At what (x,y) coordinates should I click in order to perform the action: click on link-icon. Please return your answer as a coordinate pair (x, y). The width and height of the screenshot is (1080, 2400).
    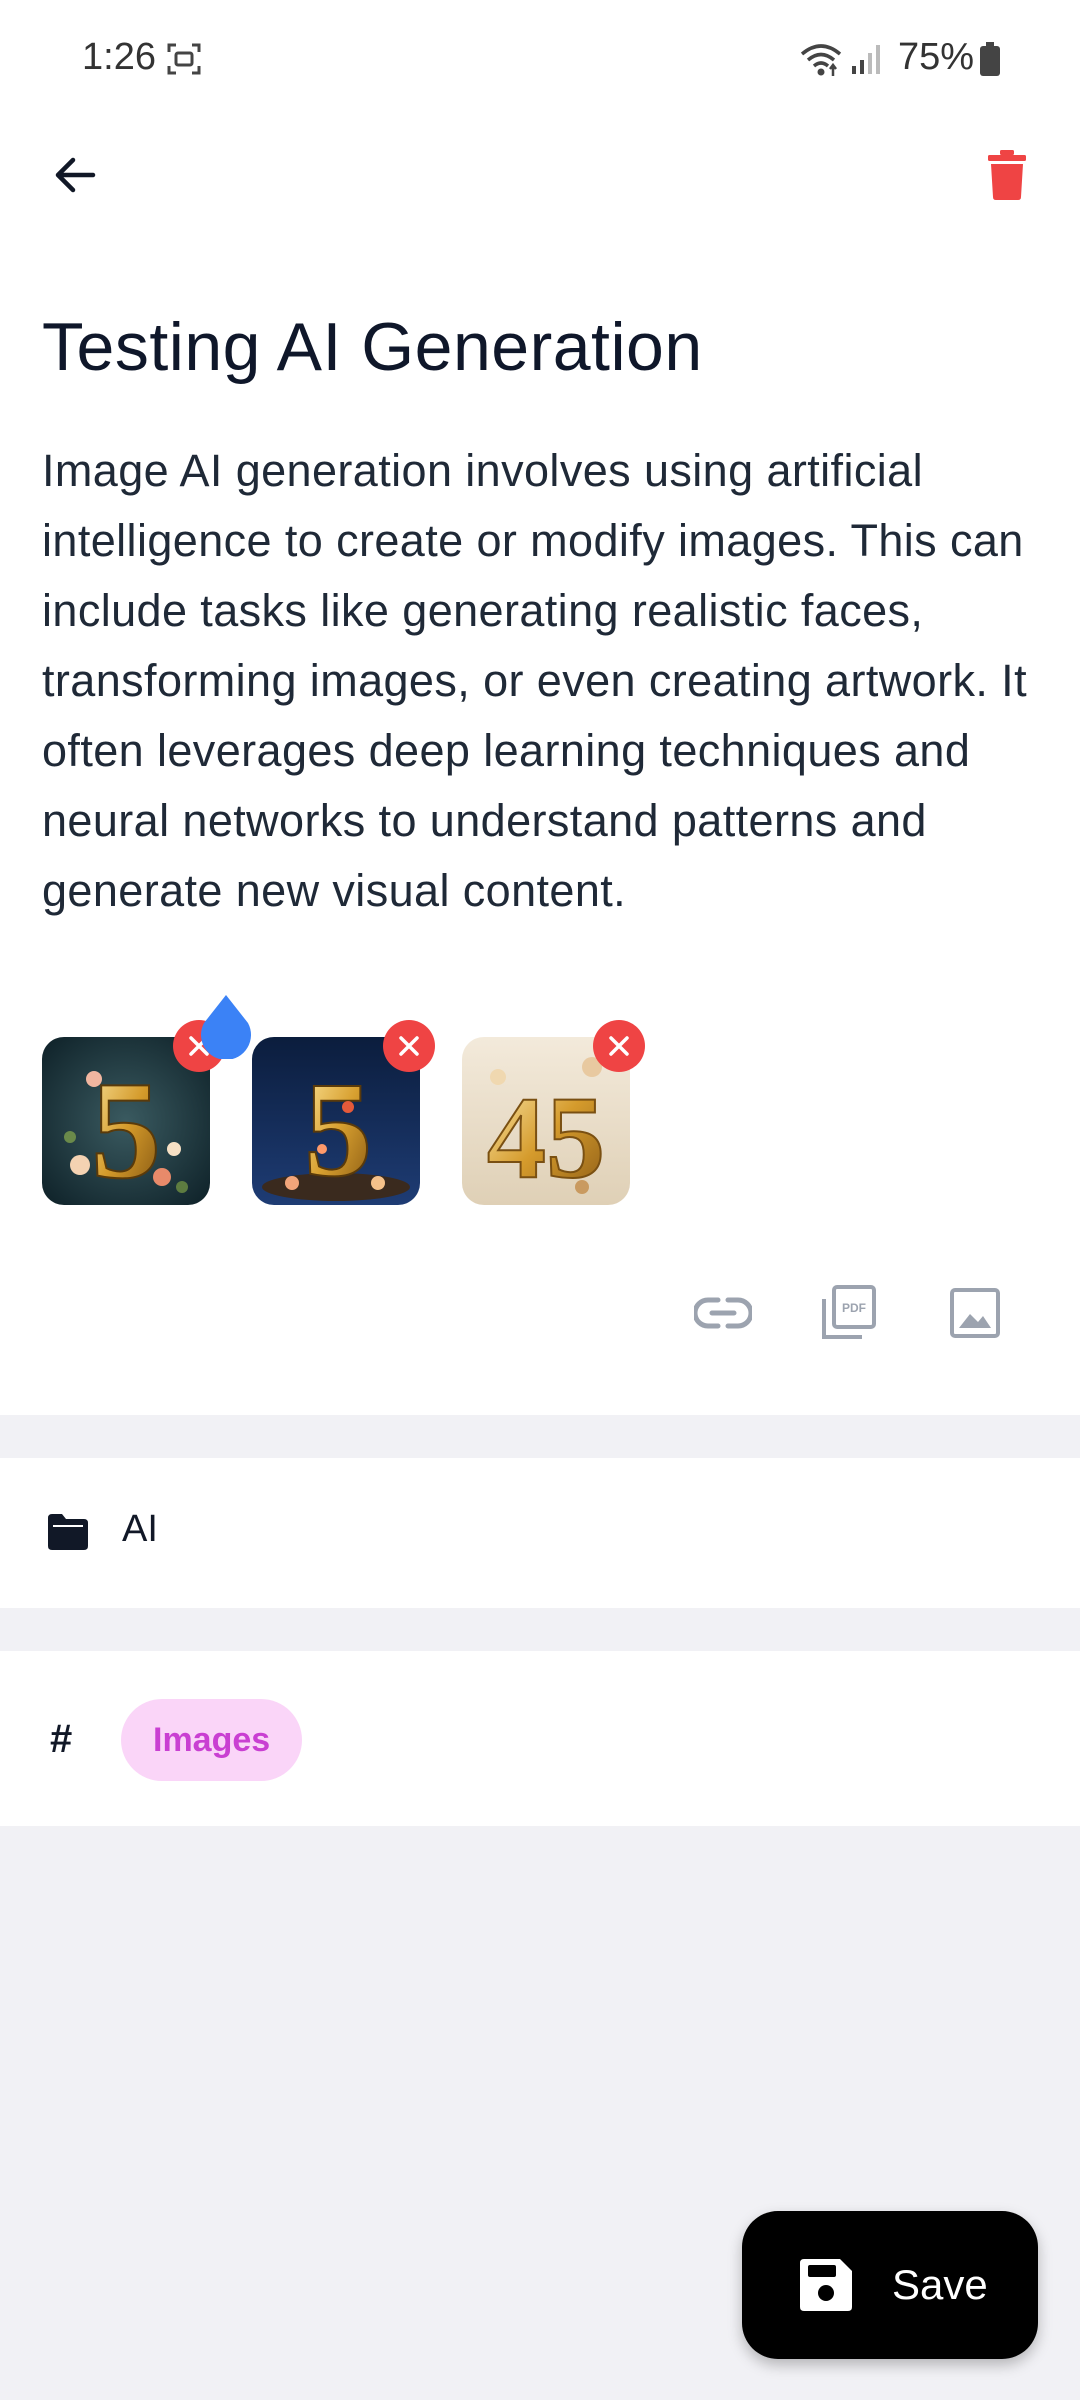
    Looking at the image, I should click on (723, 1313).